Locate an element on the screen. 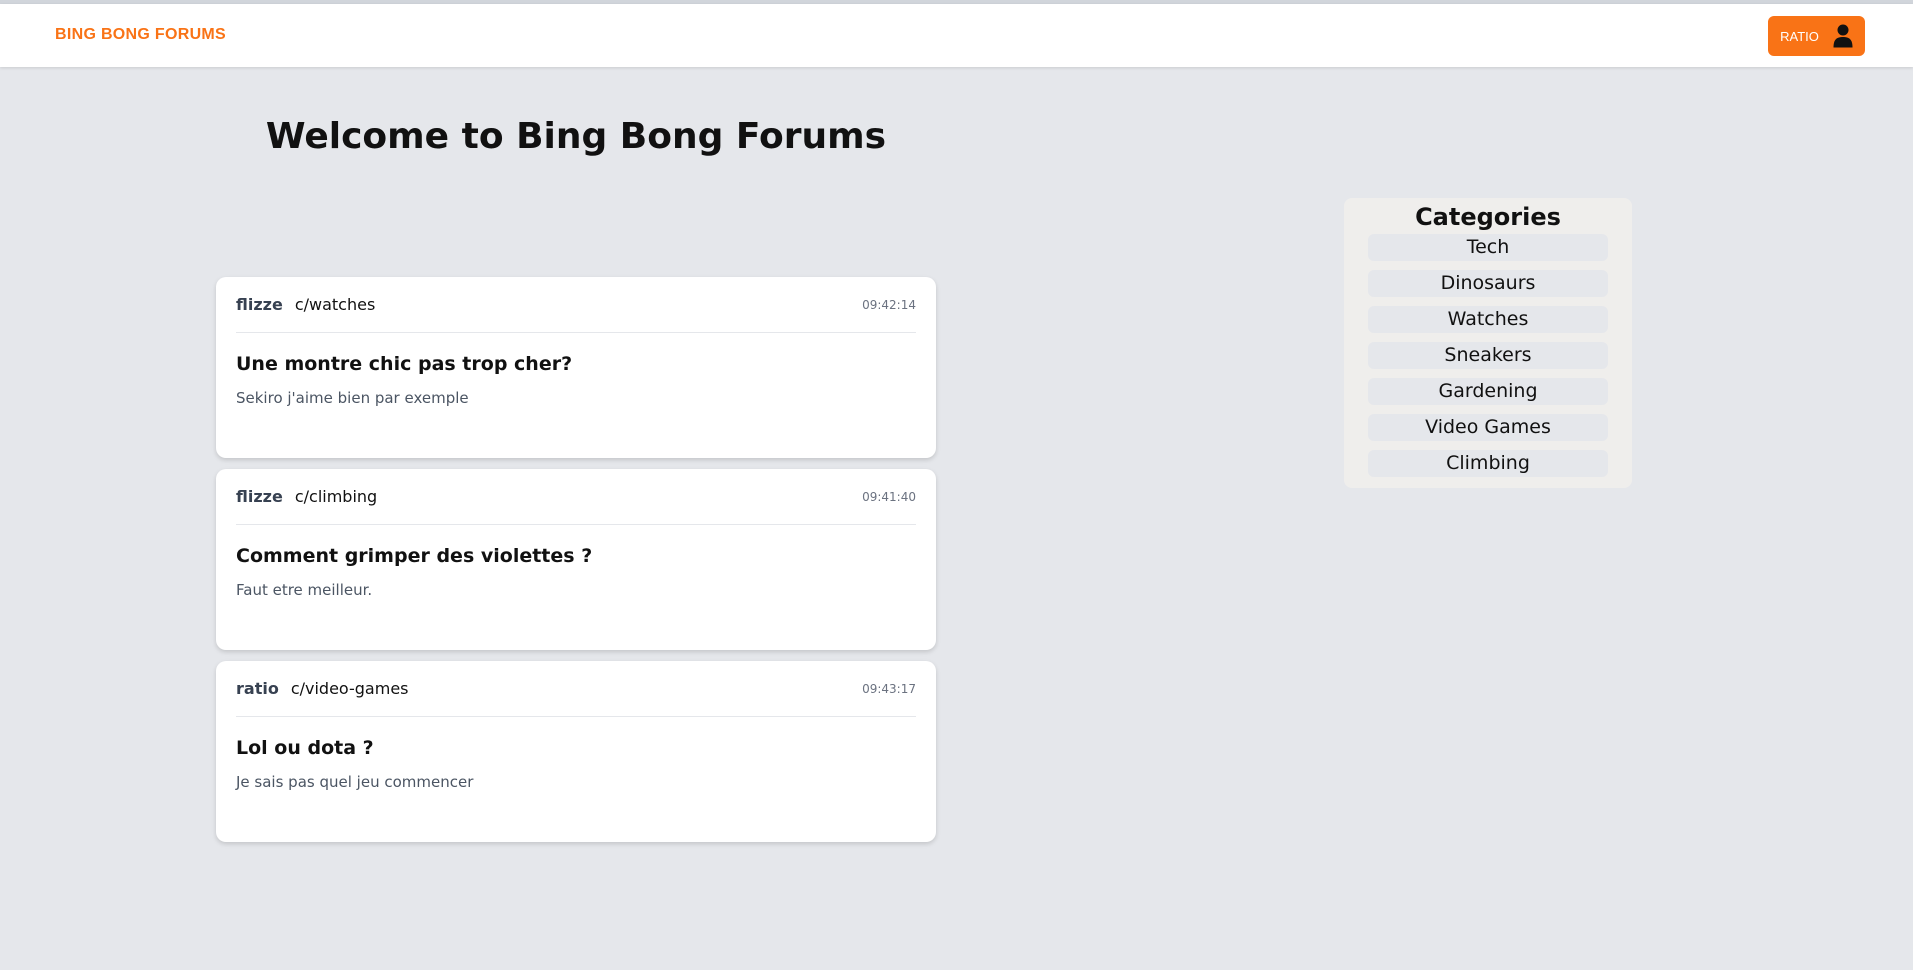  category-item-tech: Tech is located at coordinates (1488, 247).